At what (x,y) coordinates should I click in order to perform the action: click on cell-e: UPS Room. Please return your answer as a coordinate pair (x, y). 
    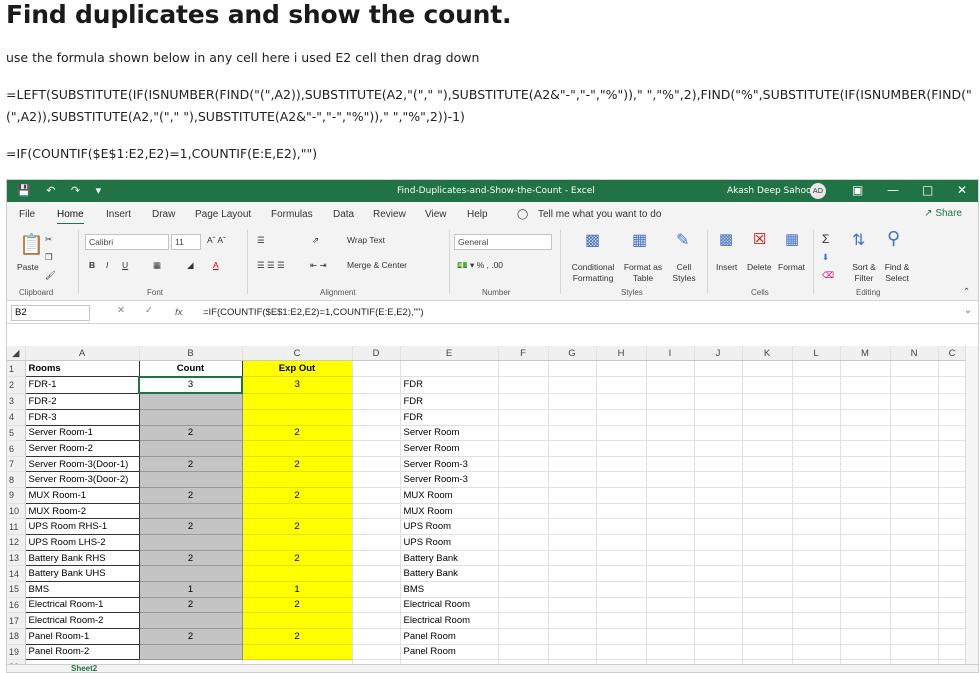
    Looking at the image, I should click on (449, 527).